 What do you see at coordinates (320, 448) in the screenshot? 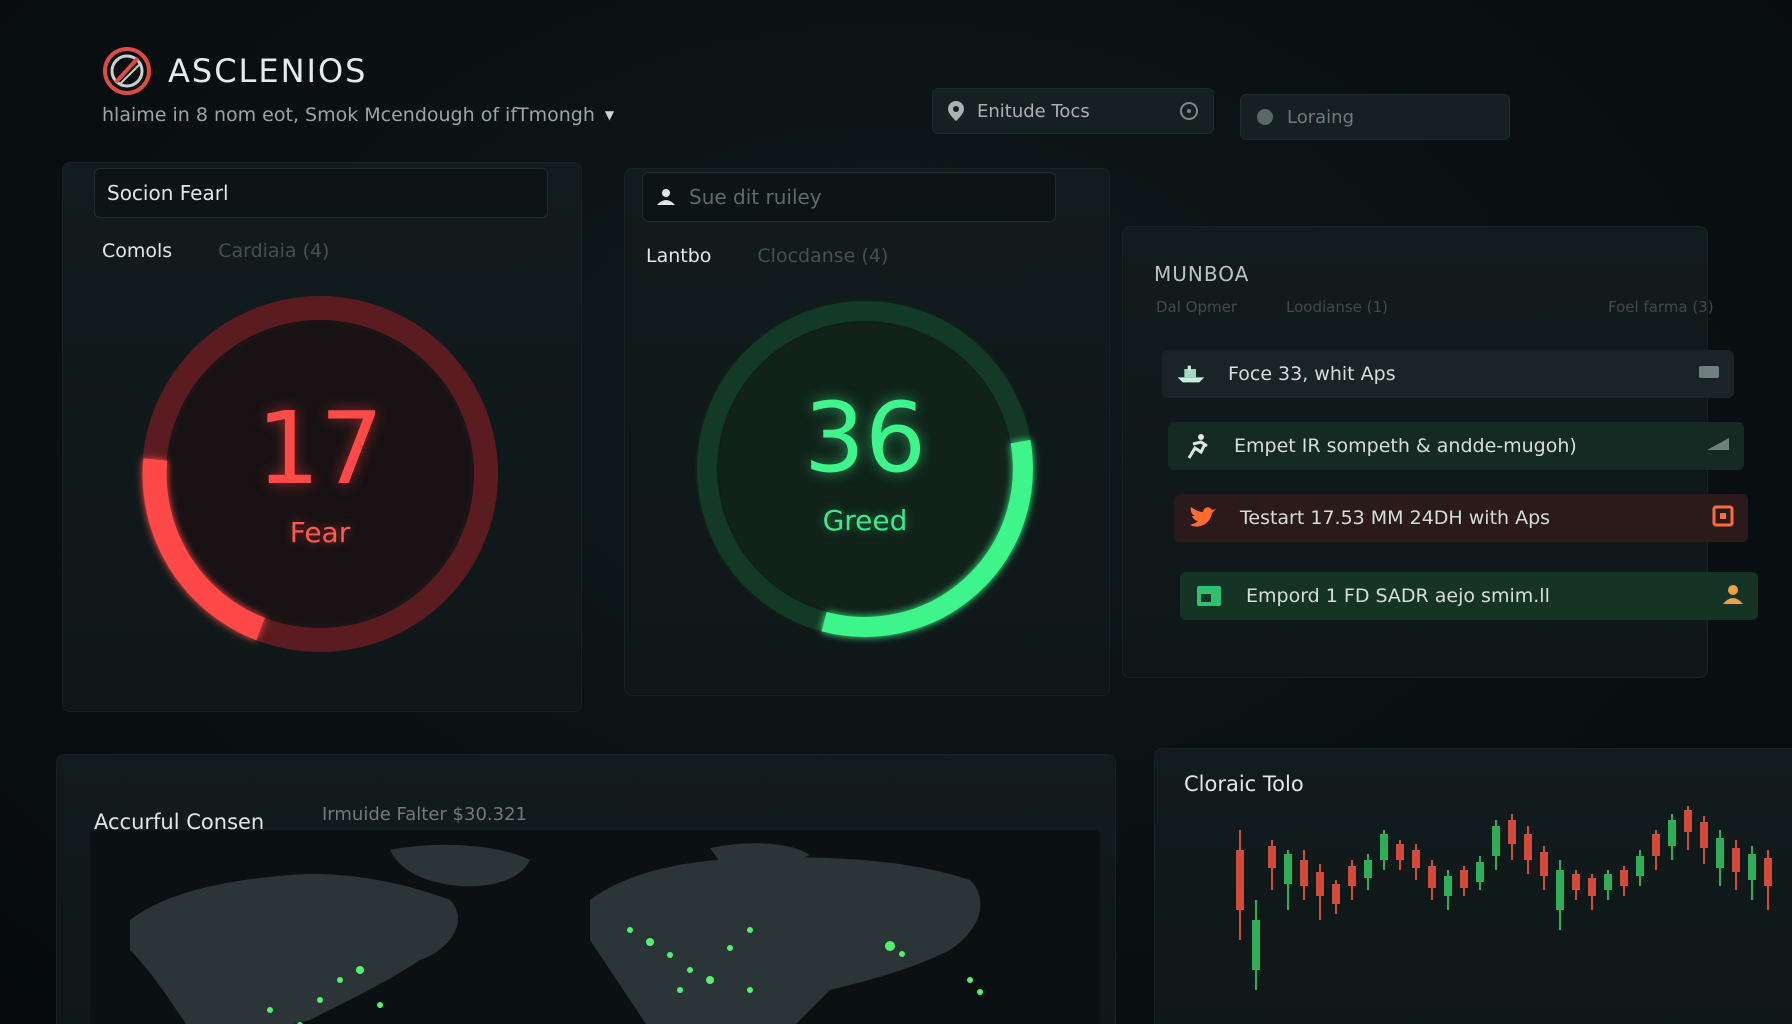
I see `fear-value: 17` at bounding box center [320, 448].